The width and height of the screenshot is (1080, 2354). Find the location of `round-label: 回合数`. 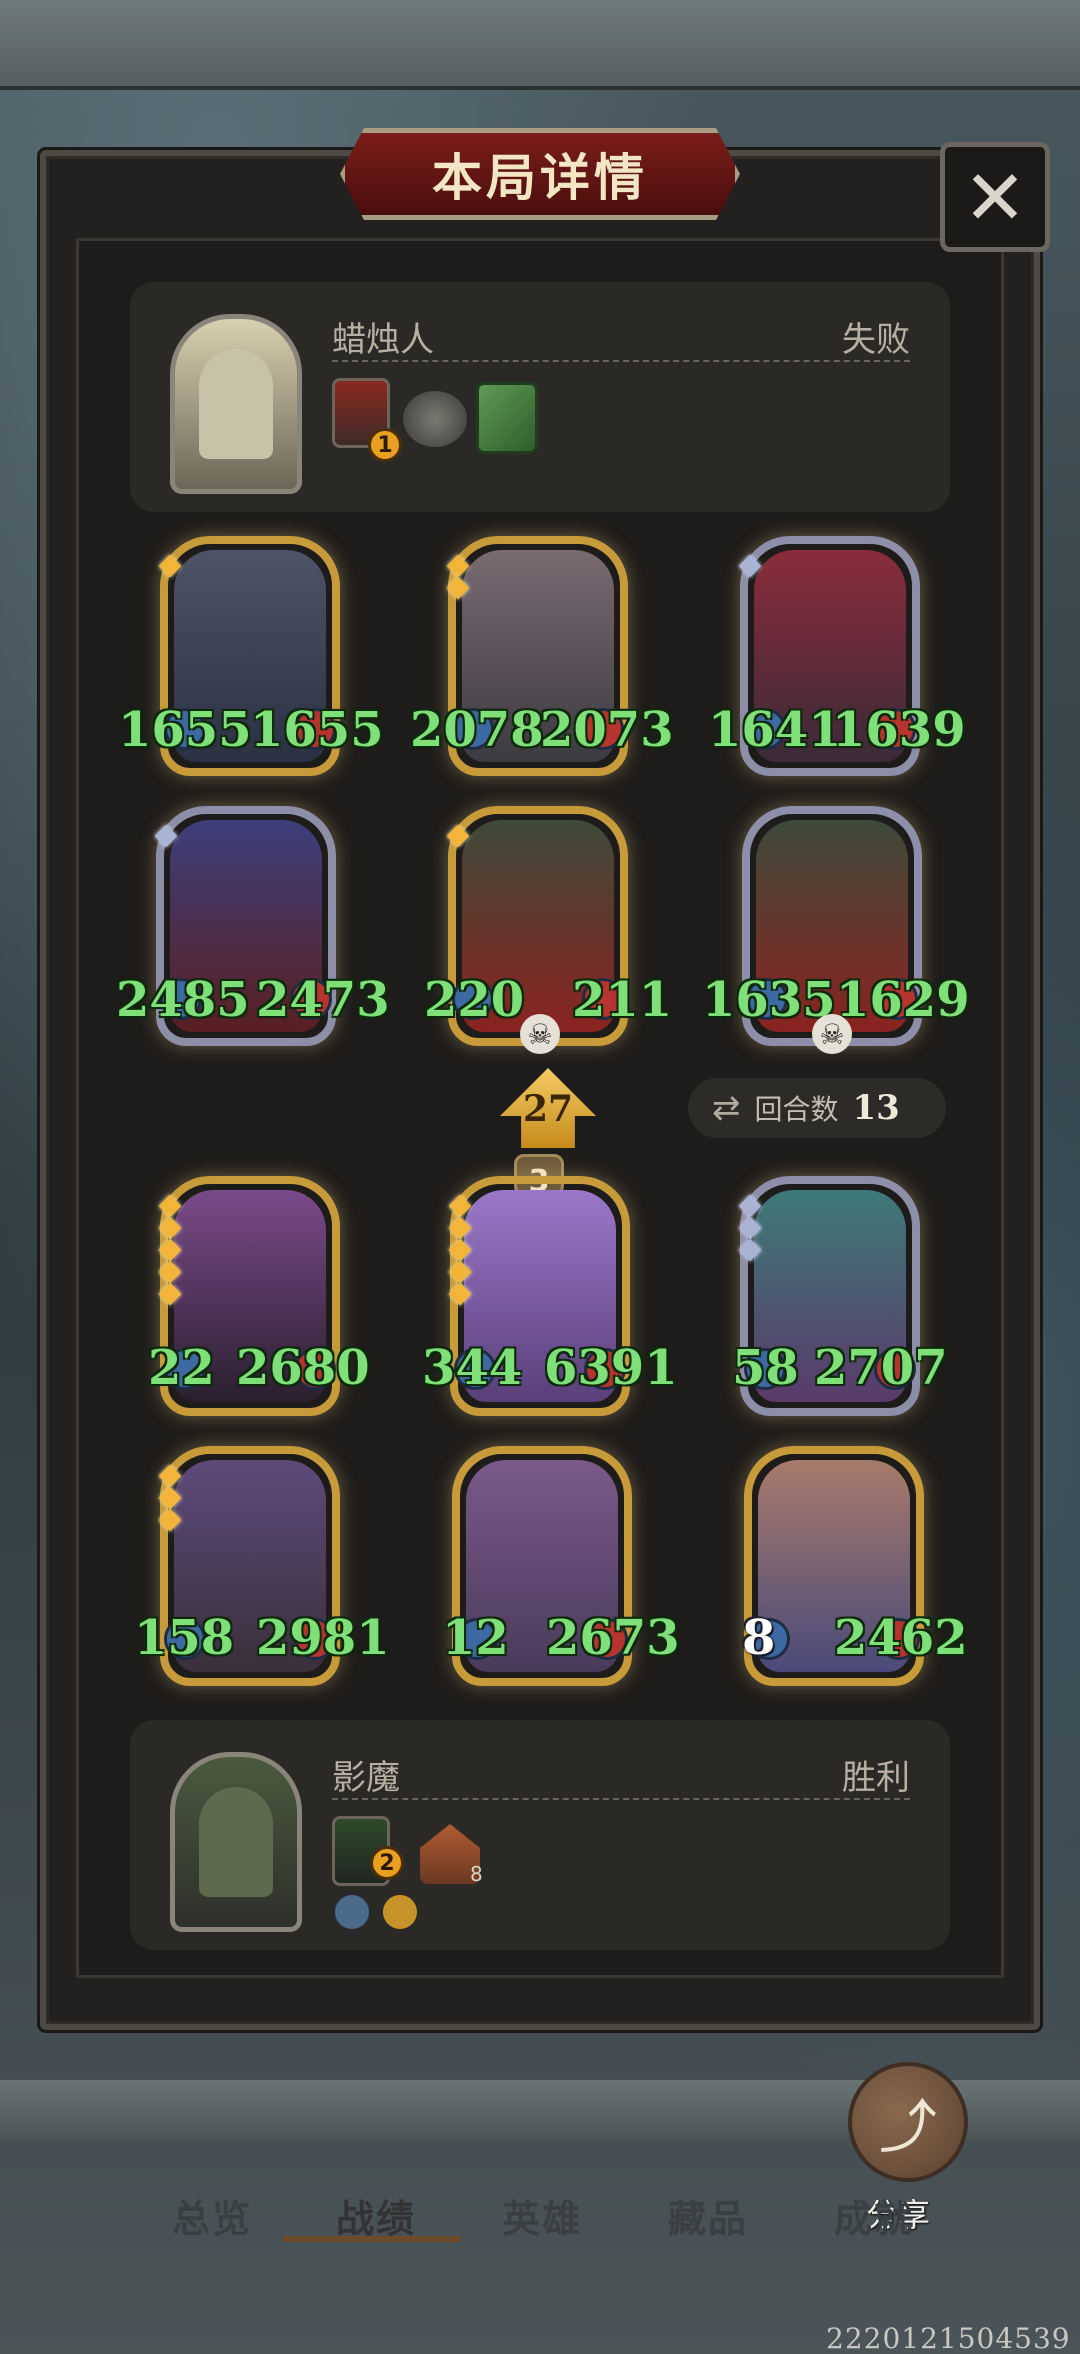

round-label: 回合数 is located at coordinates (796, 1109).